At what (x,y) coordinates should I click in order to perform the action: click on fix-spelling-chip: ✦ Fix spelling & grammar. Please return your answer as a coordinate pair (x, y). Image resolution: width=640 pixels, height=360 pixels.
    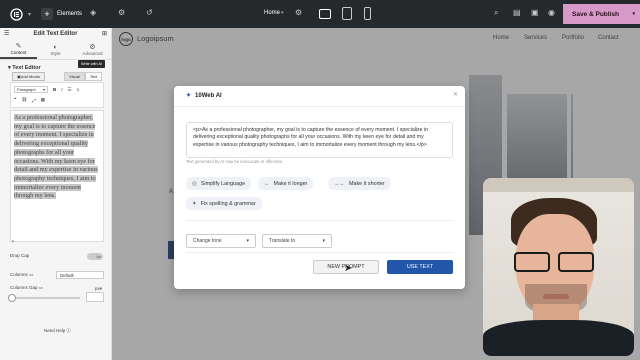
    Looking at the image, I should click on (224, 203).